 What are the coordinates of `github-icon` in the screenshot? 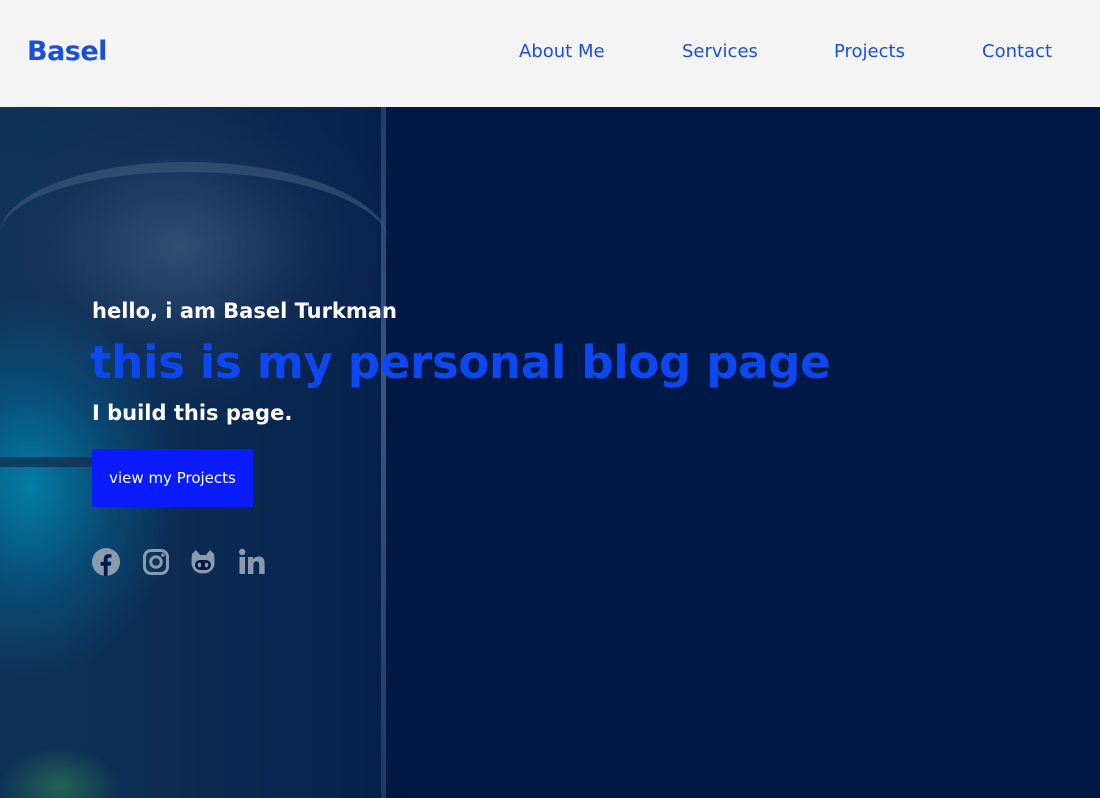 It's located at (203, 562).